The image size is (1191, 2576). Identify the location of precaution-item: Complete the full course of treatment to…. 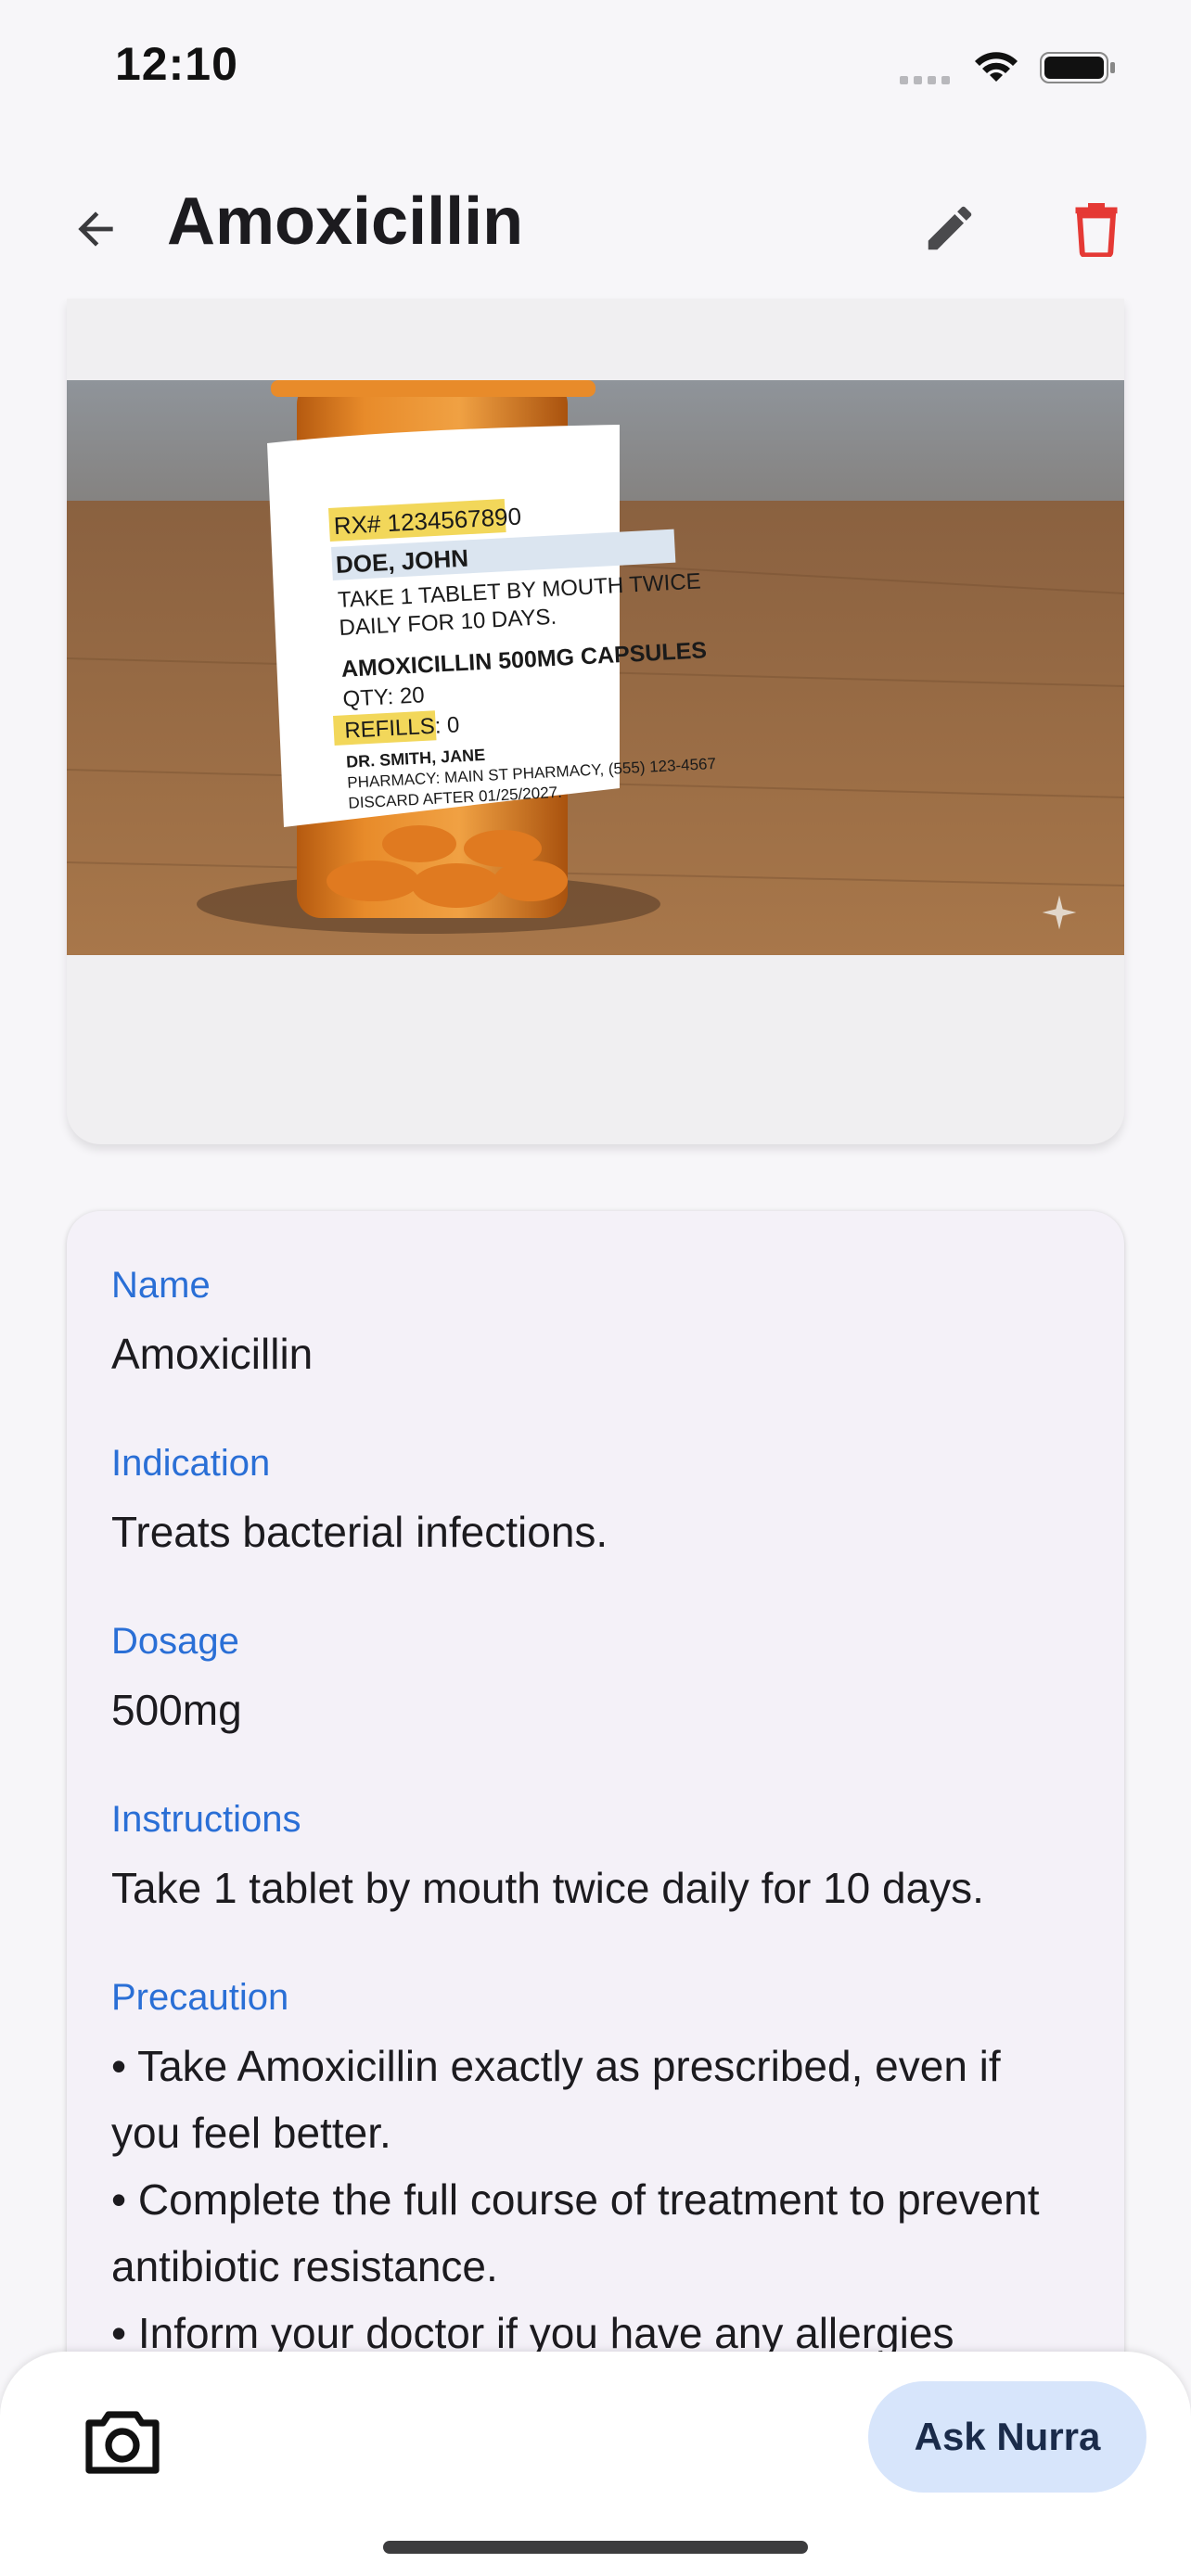
(595, 2233).